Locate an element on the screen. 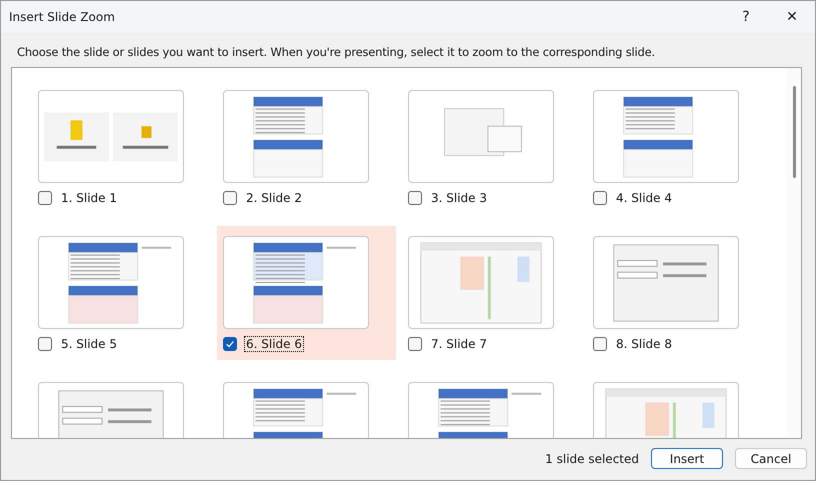 The height and width of the screenshot is (481, 816). slide-item: 2. Slide 2 is located at coordinates (306, 147).